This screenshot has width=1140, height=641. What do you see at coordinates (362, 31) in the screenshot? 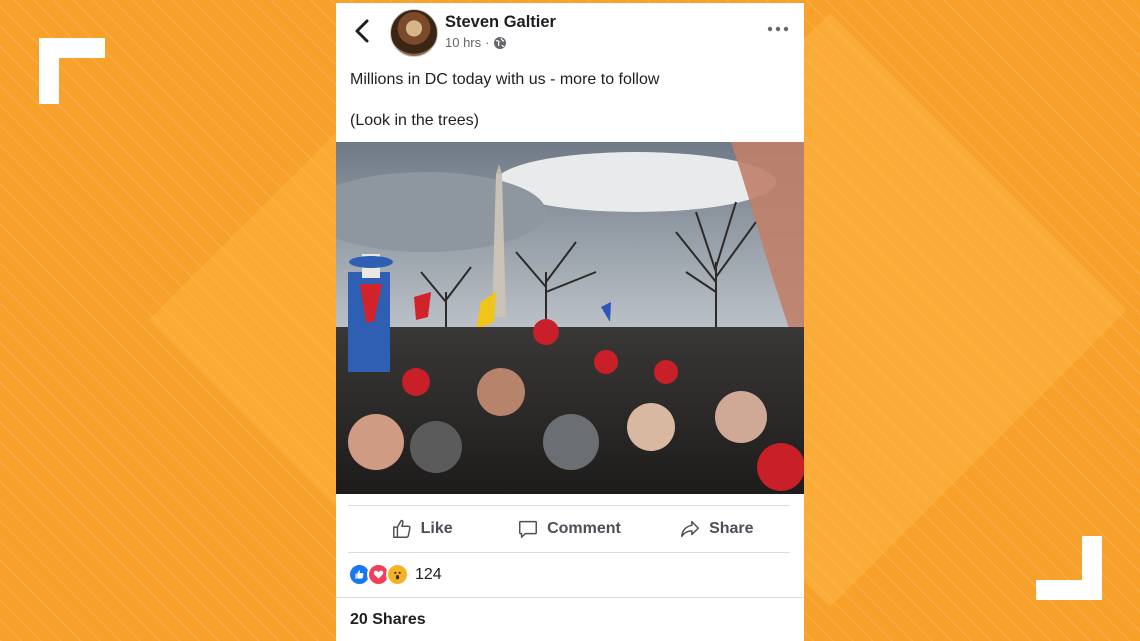
I see `back-arrow-icon` at bounding box center [362, 31].